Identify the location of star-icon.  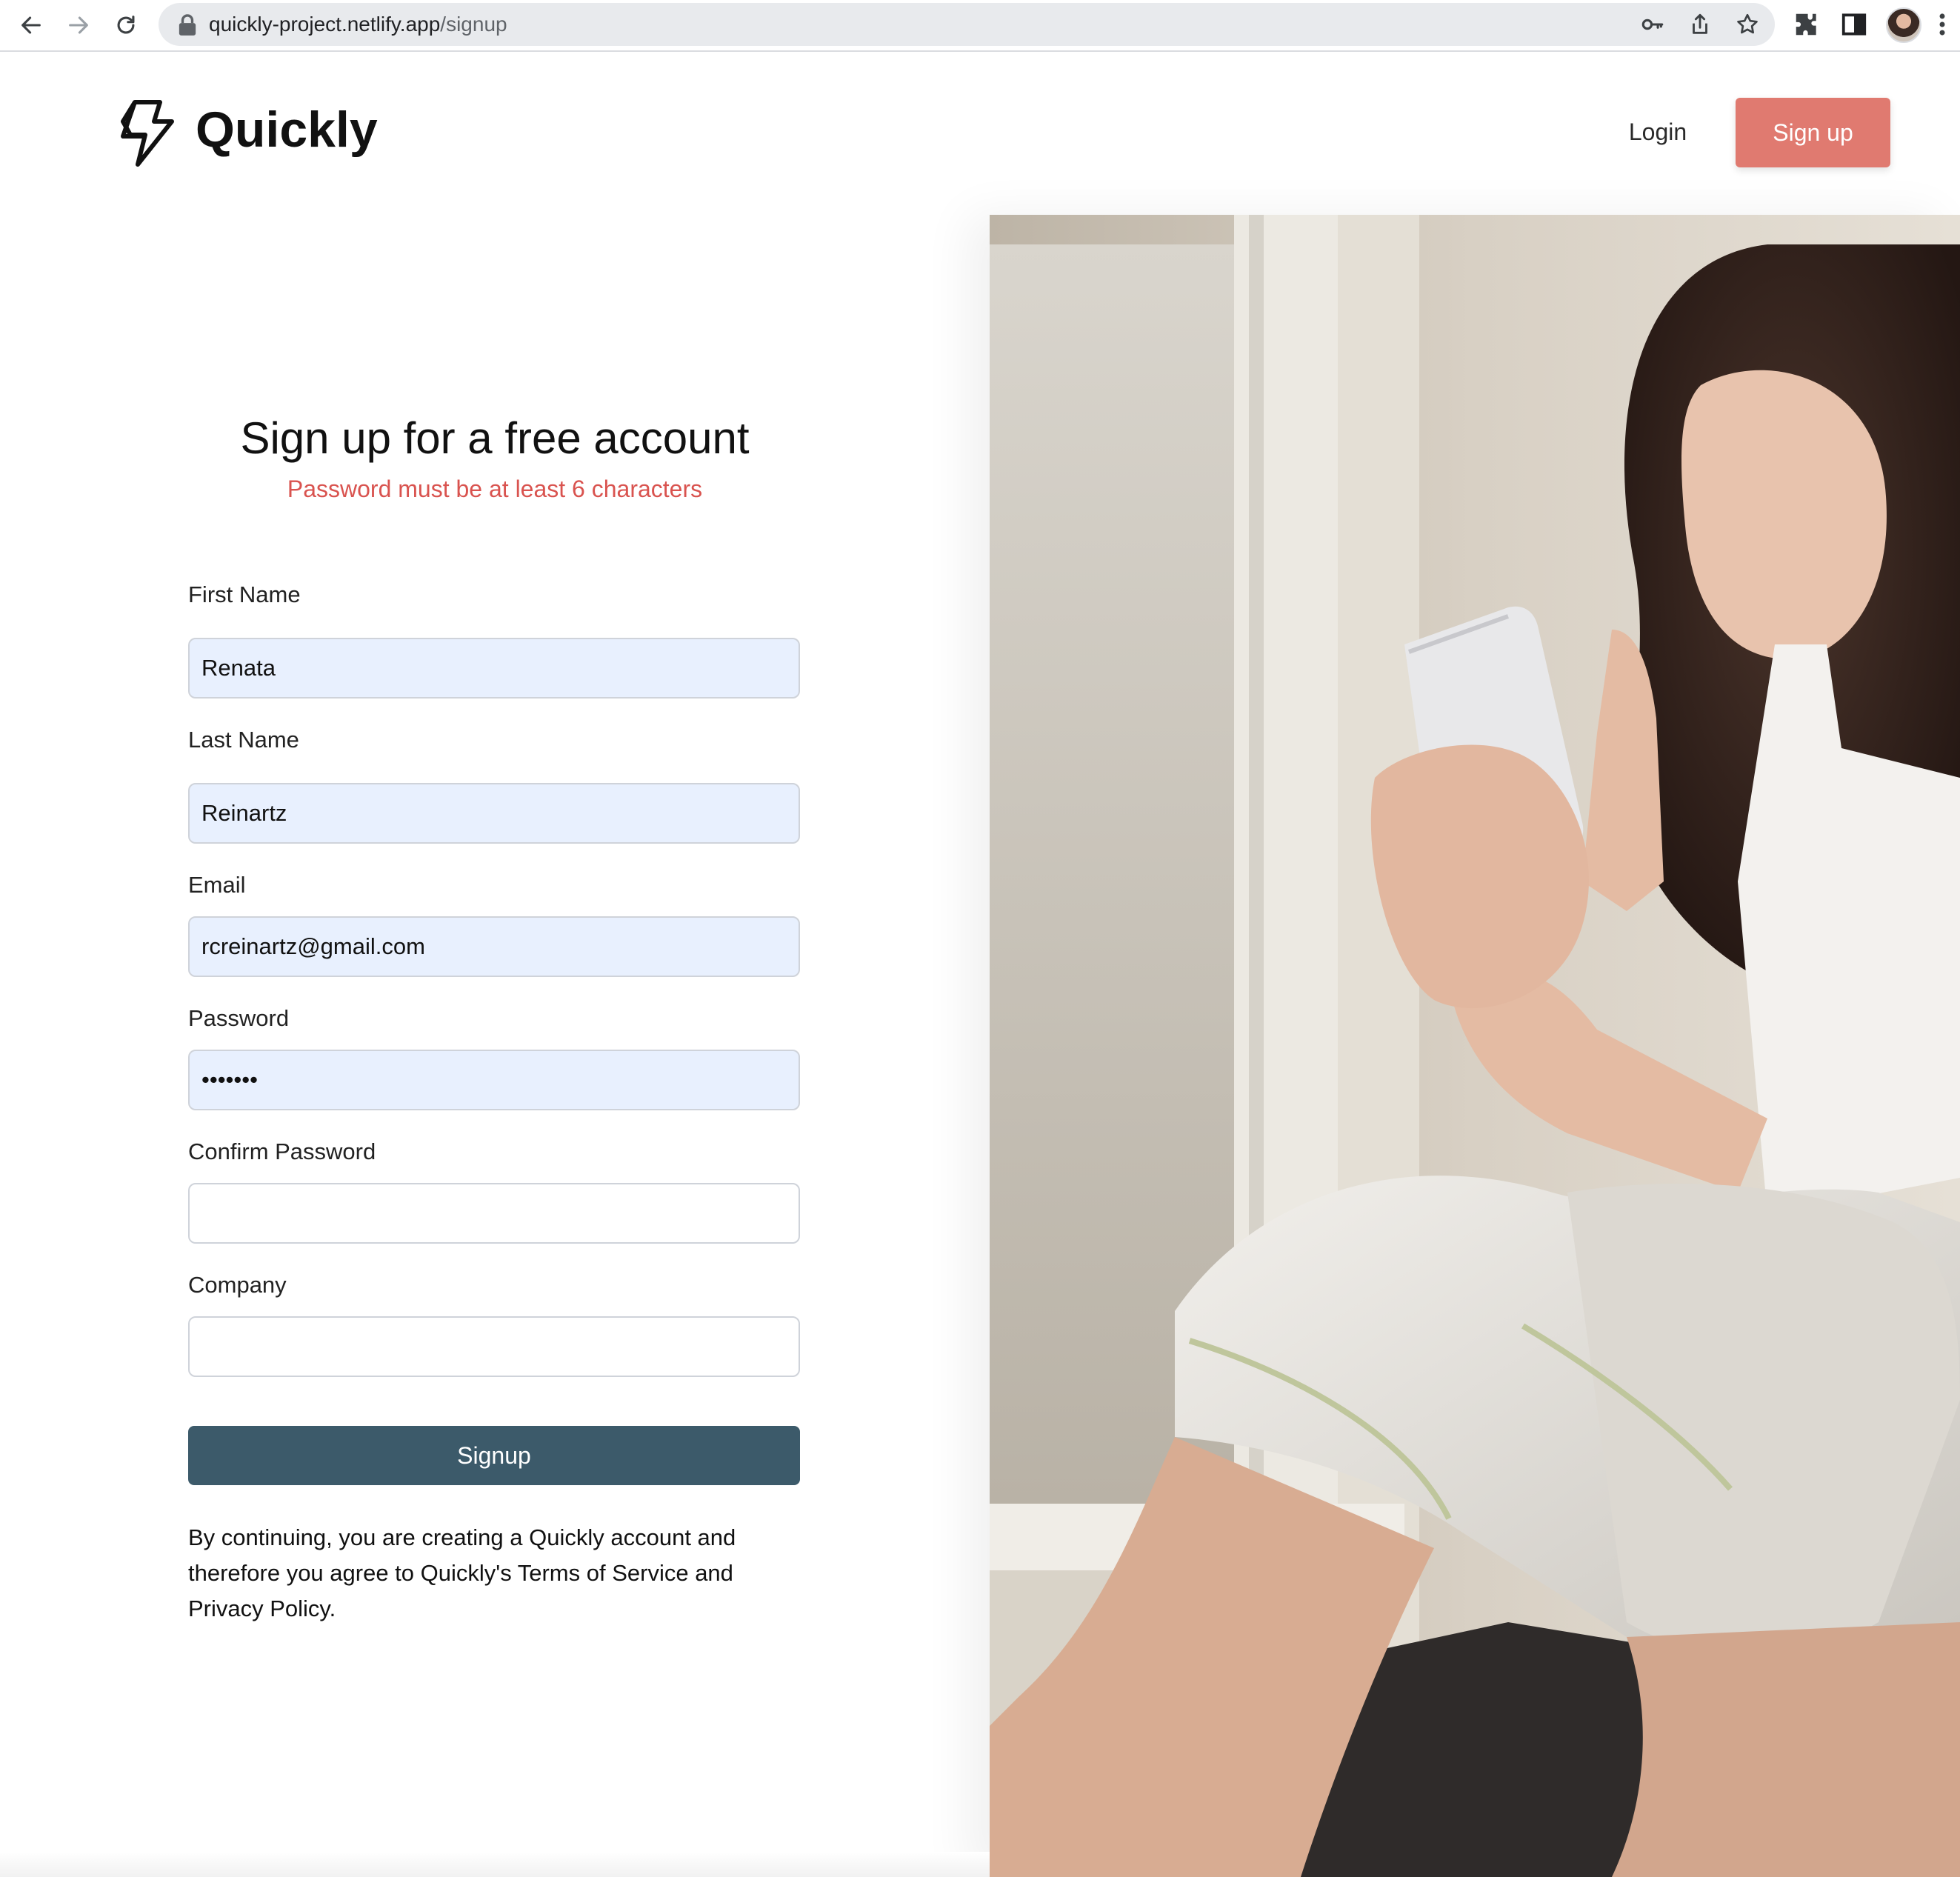
(1747, 24).